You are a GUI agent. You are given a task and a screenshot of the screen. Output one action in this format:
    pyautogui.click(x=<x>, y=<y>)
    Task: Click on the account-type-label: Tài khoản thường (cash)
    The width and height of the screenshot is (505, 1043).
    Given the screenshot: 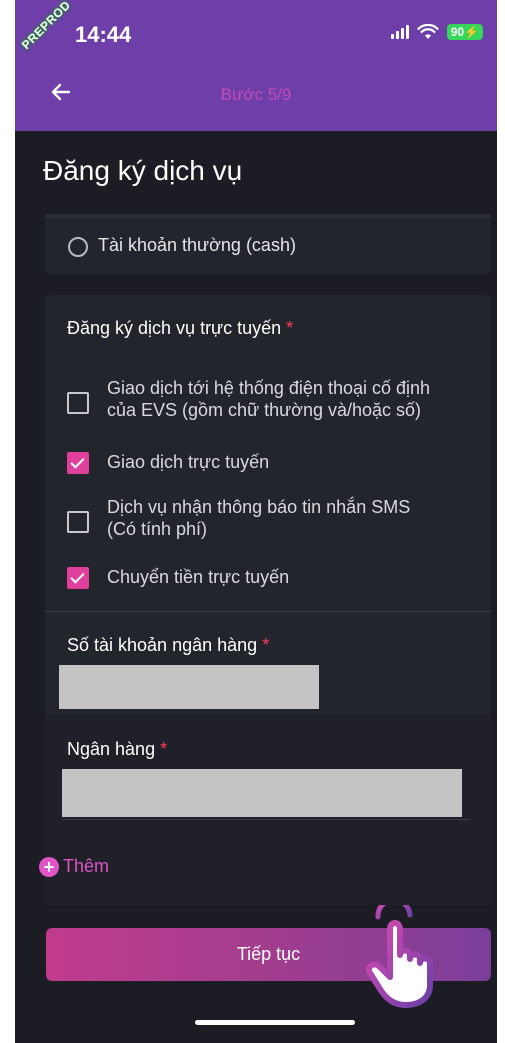 What is the action you would take?
    pyautogui.click(x=197, y=245)
    